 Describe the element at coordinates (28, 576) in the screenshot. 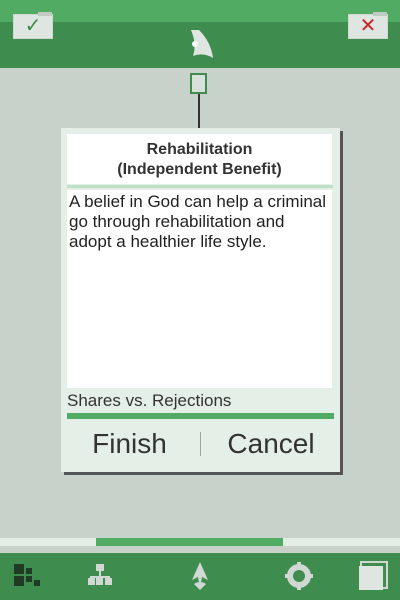

I see `layout-icon` at that location.